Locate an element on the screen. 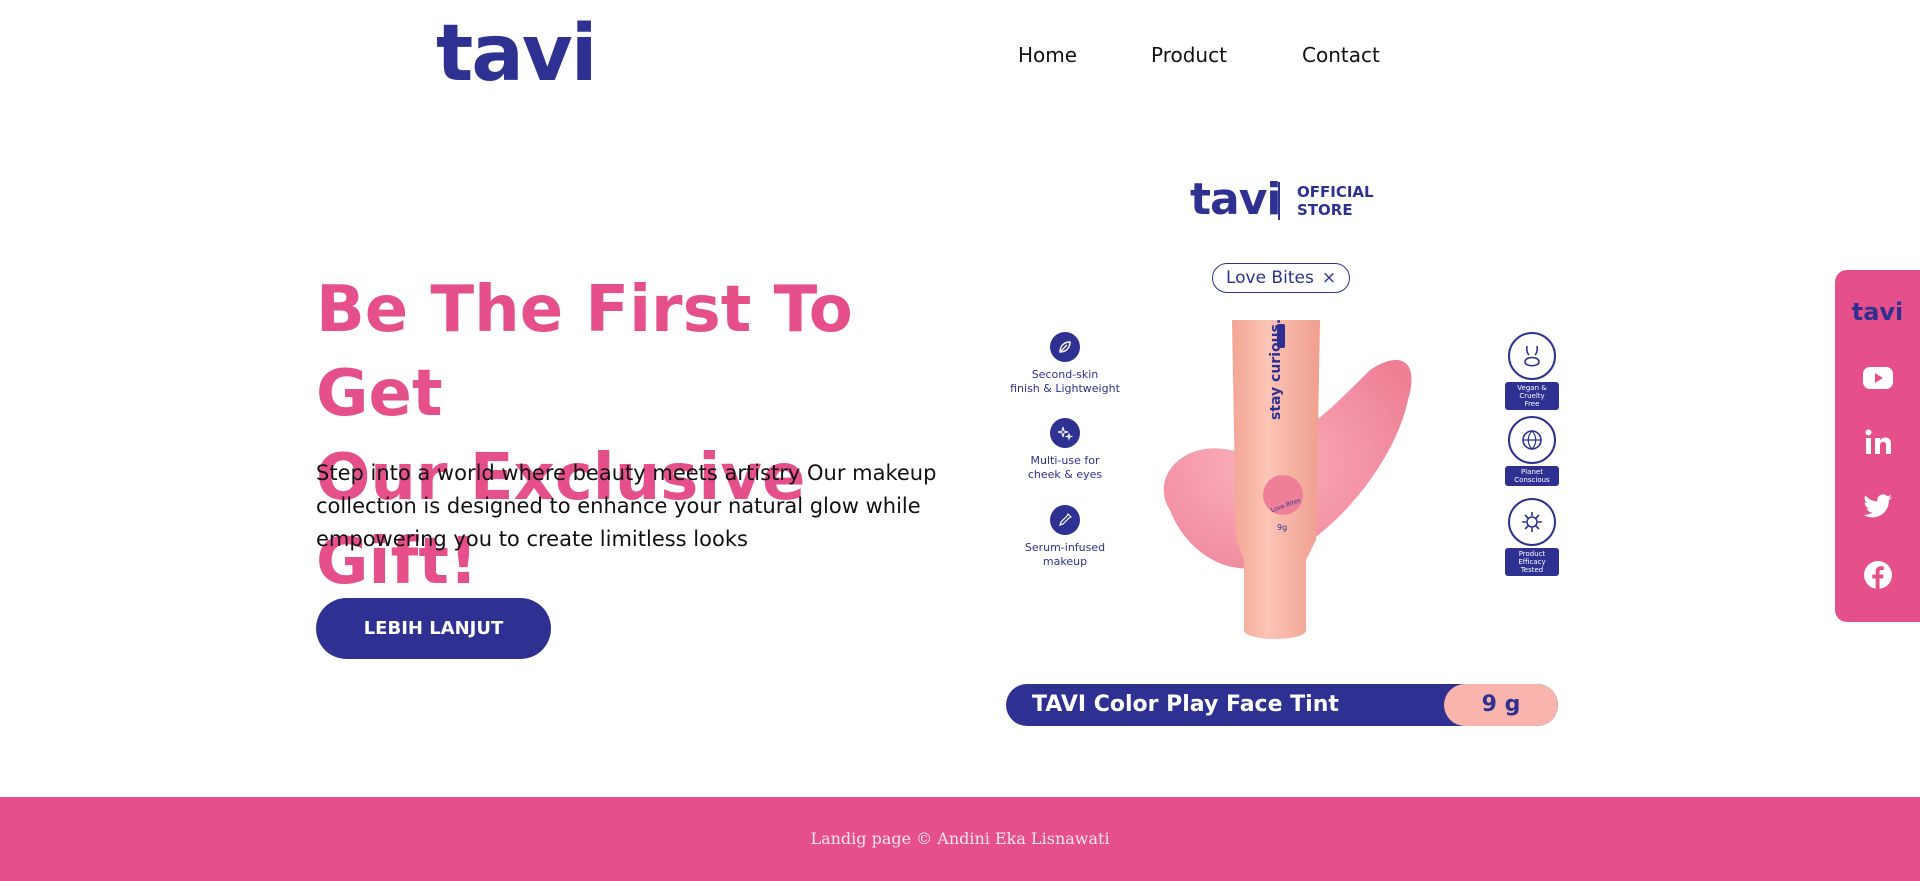 Image resolution: width=1920 pixels, height=881 pixels. product-name-bar: TAVI Color Play Face Tint 9 g is located at coordinates (1282, 705).